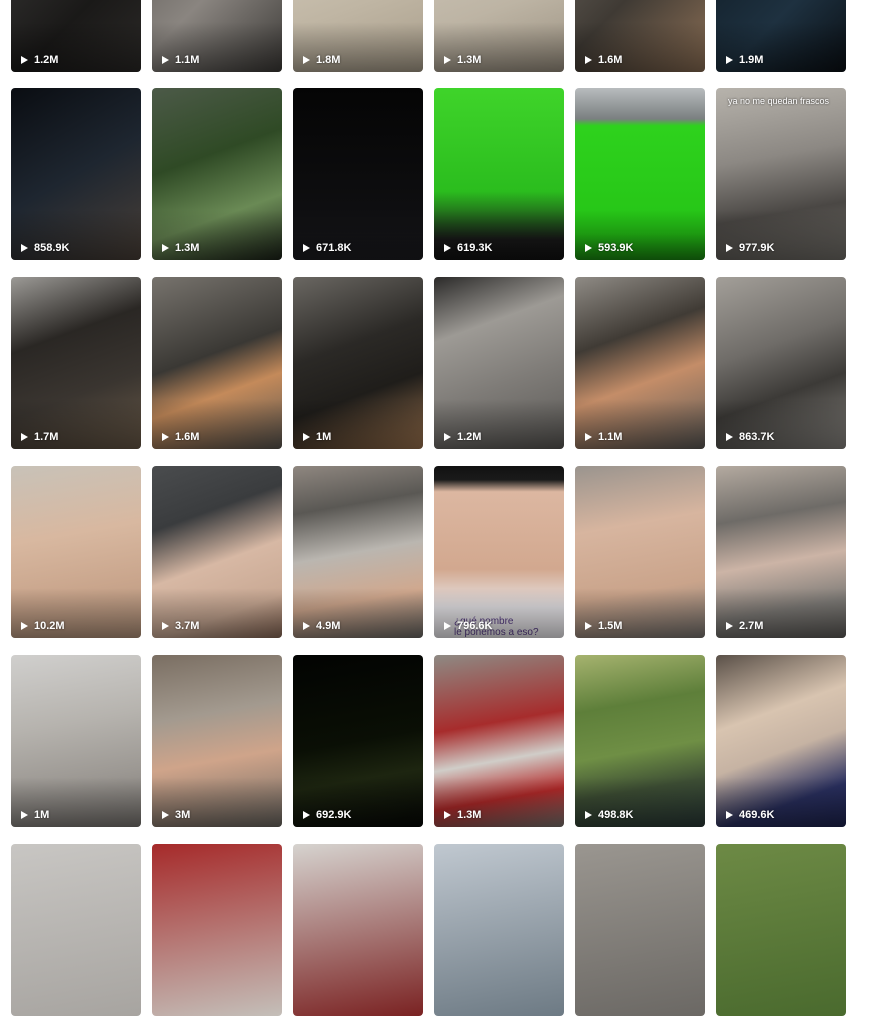 This screenshot has height=1016, width=873. I want to click on view-count: 1.5M, so click(603, 626).